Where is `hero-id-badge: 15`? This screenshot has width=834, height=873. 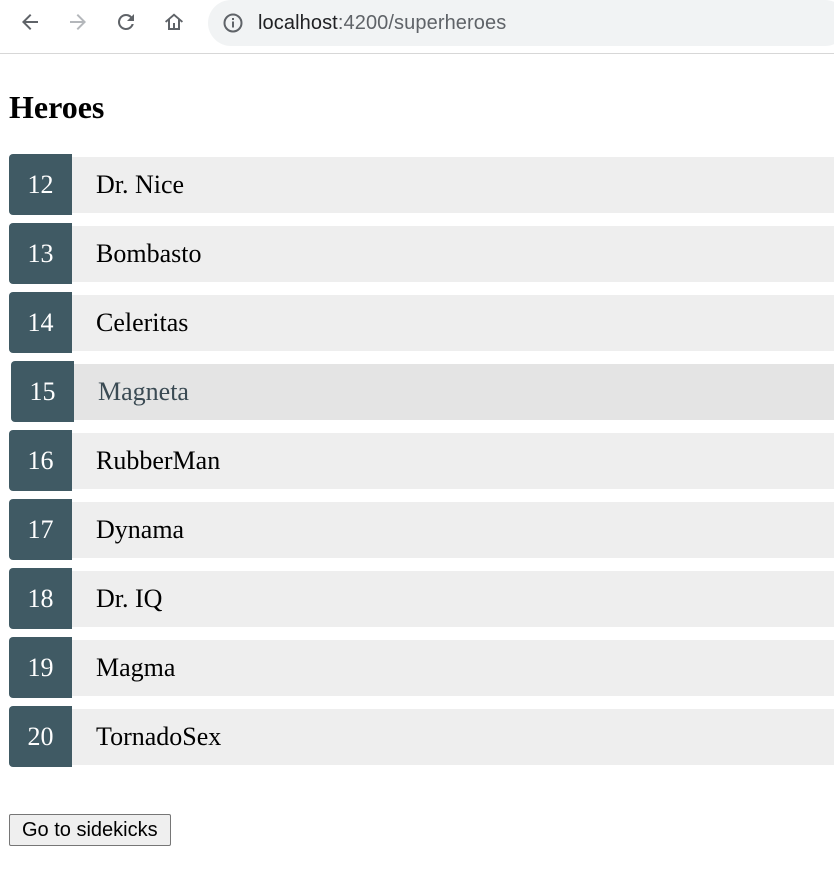 hero-id-badge: 15 is located at coordinates (42, 391).